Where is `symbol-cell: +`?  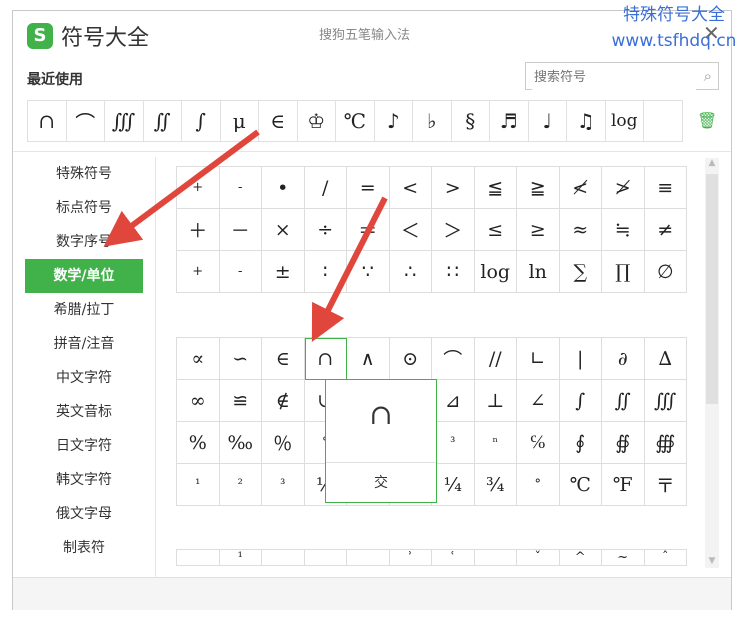 symbol-cell: + is located at coordinates (198, 188).